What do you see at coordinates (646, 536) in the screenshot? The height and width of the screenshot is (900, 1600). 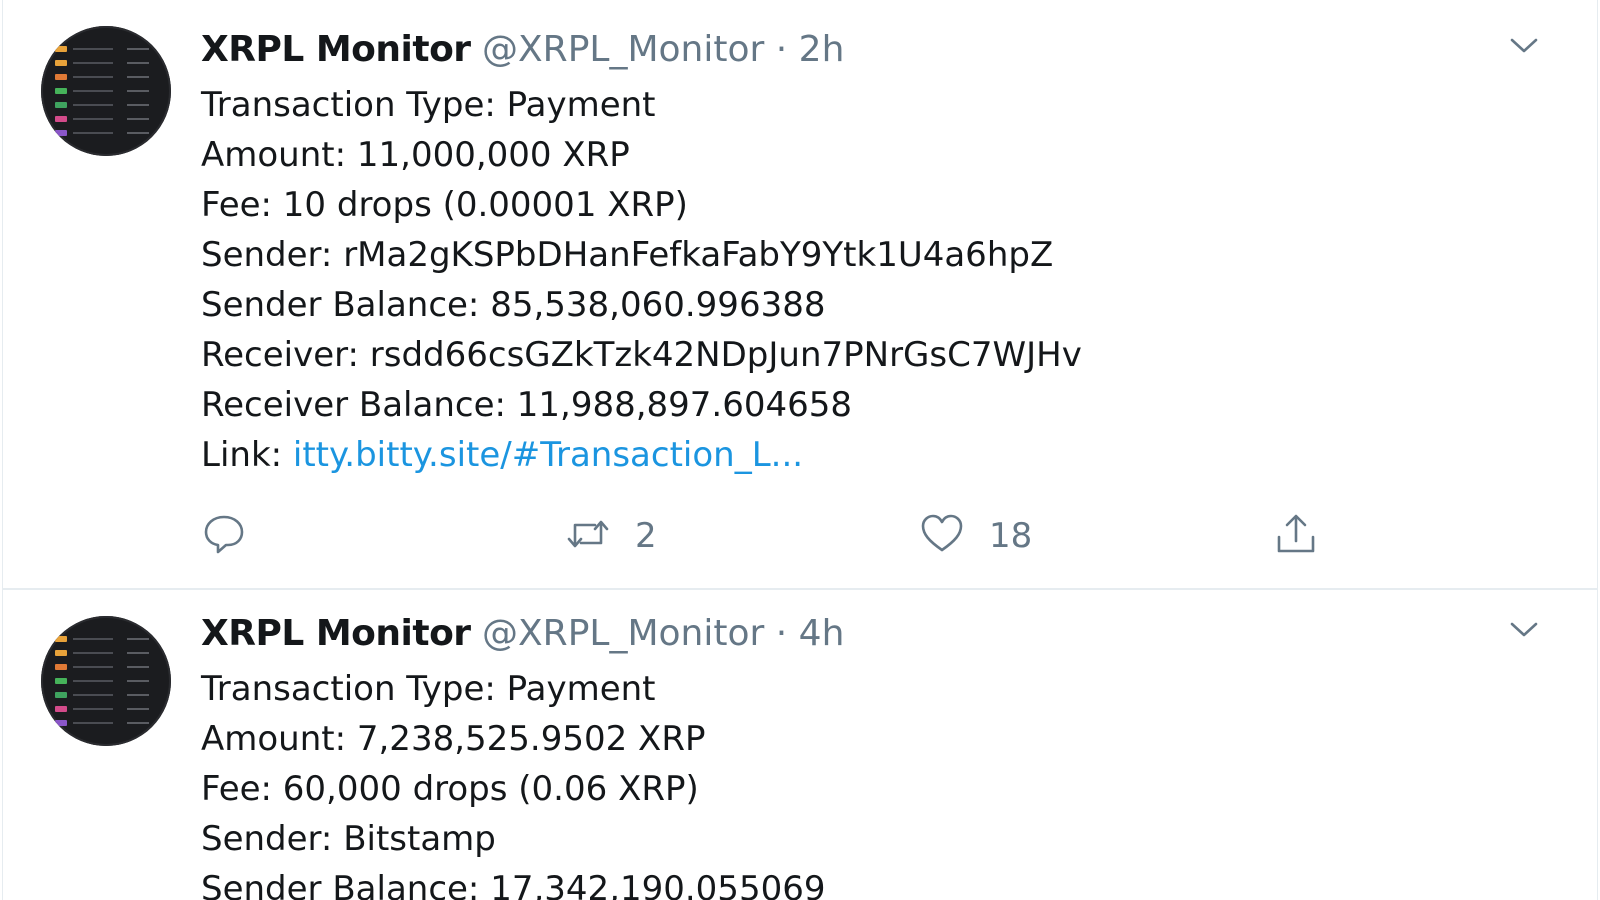 I see `retweet-count: 2` at bounding box center [646, 536].